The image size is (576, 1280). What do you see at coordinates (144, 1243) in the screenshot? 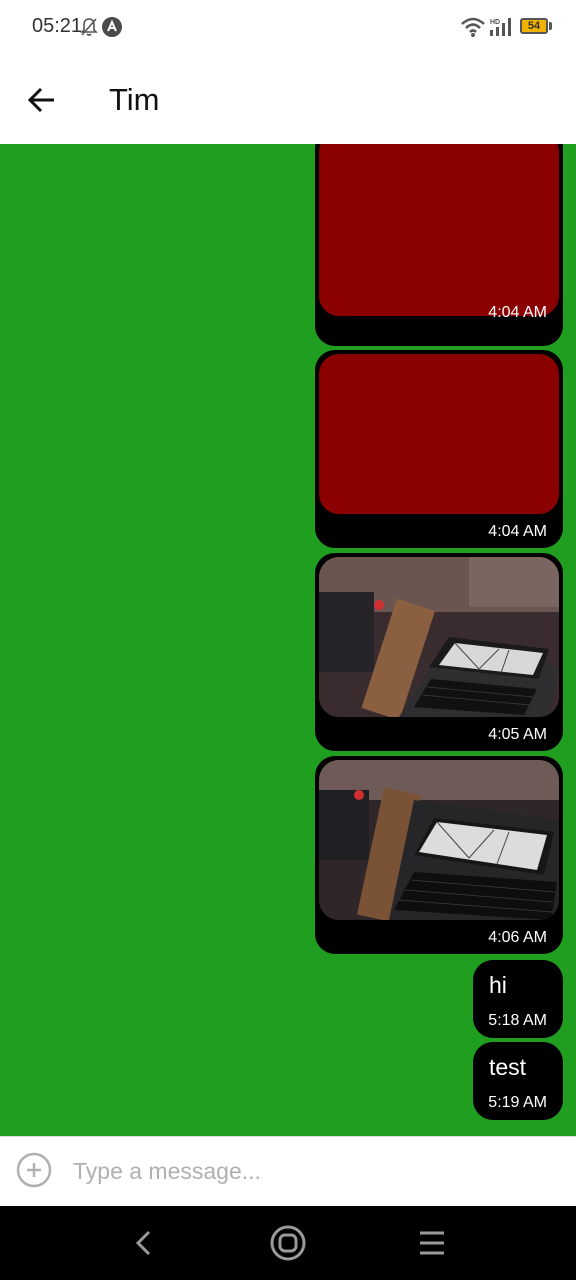
I see `nav-back-icon` at bounding box center [144, 1243].